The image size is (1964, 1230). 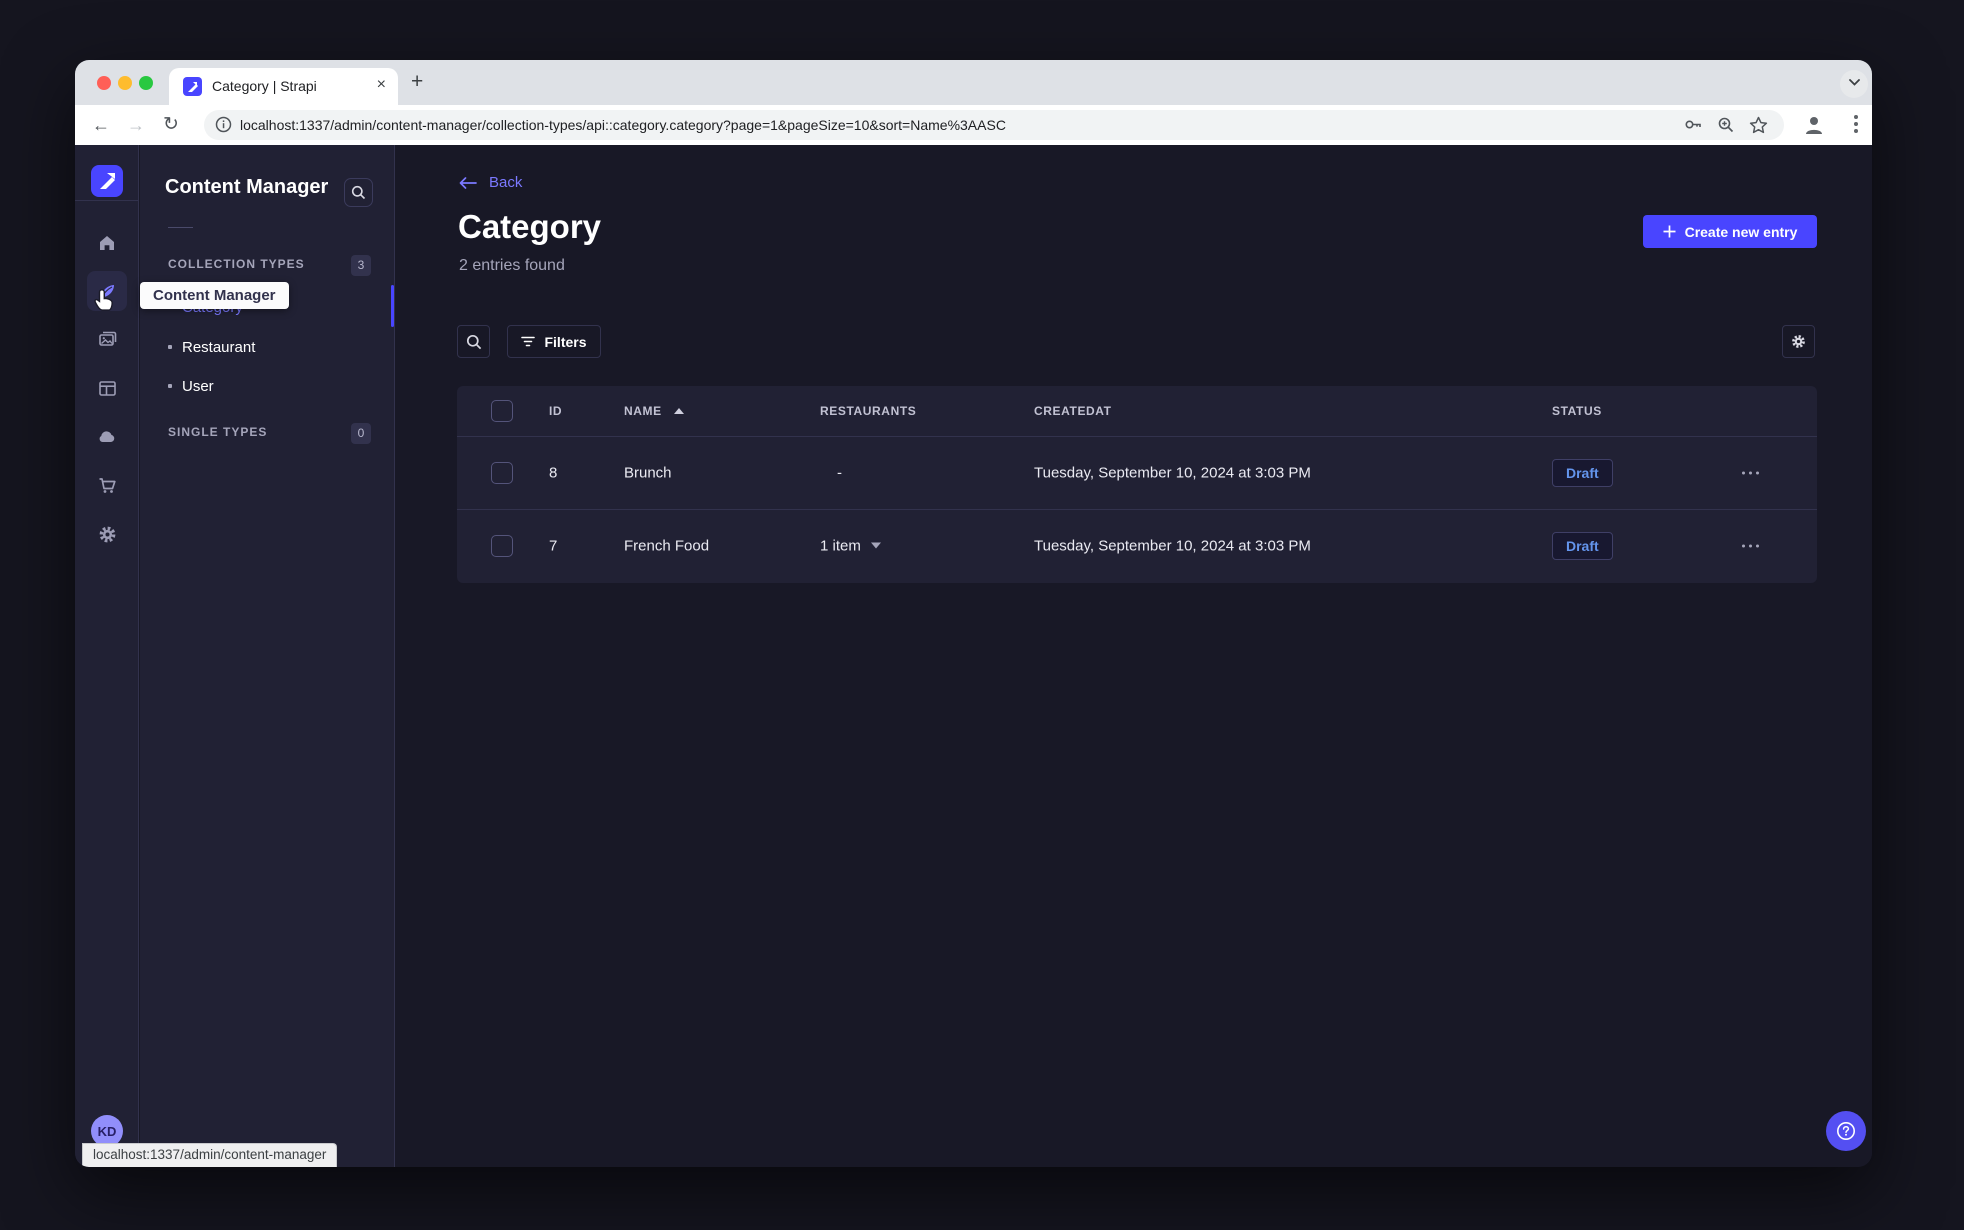 I want to click on table-header-row: ID NAME RESTAURANTS CREATEDAT STATUS, so click(x=1137, y=411).